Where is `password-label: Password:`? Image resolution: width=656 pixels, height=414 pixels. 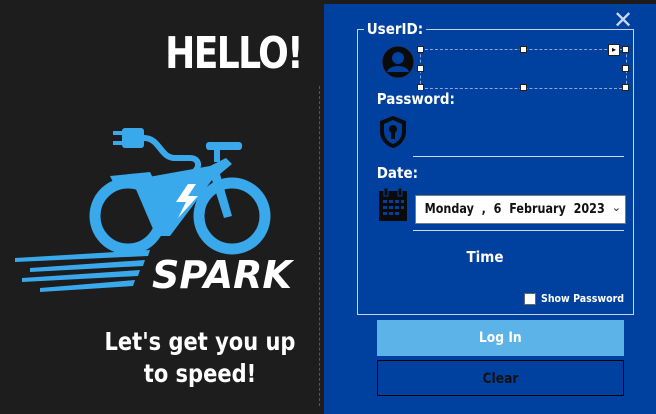
password-label: Password: is located at coordinates (416, 99).